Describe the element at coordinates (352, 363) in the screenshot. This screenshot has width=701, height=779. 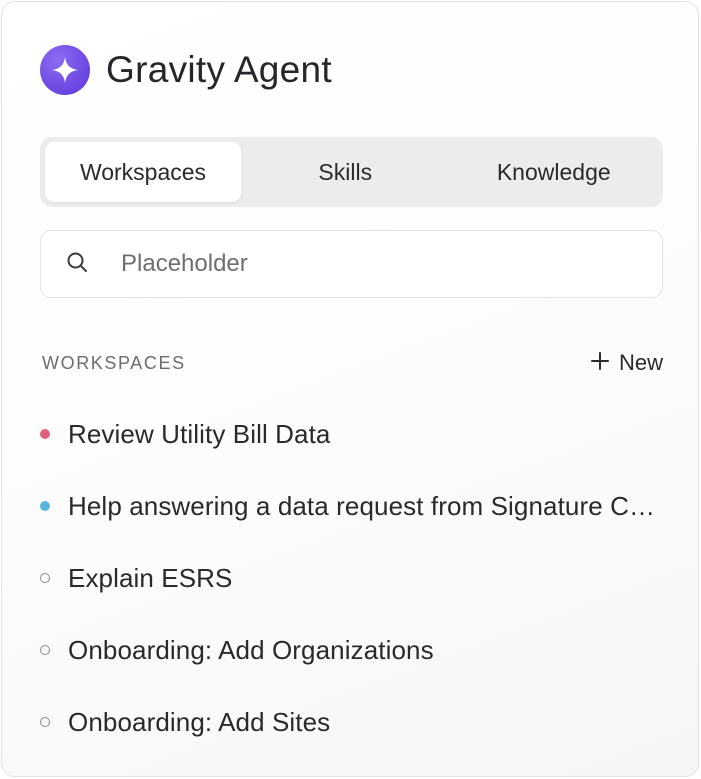
I see `workspaces-section-header: WORKSPACES New` at that location.